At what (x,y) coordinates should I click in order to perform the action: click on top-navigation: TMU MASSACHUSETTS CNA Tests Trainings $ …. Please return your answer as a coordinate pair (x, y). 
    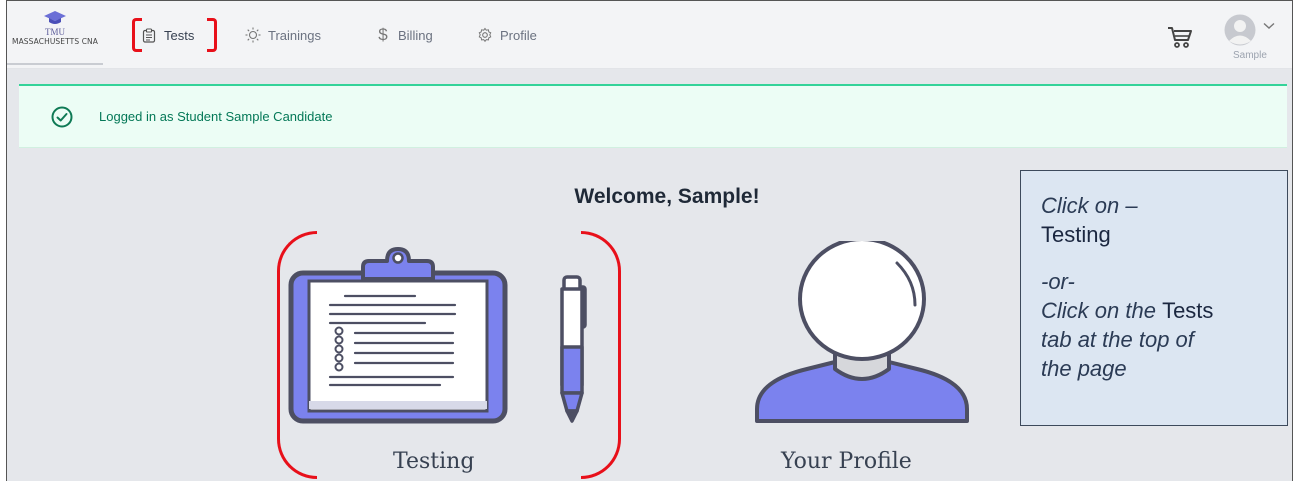
    Looking at the image, I should click on (649, 35).